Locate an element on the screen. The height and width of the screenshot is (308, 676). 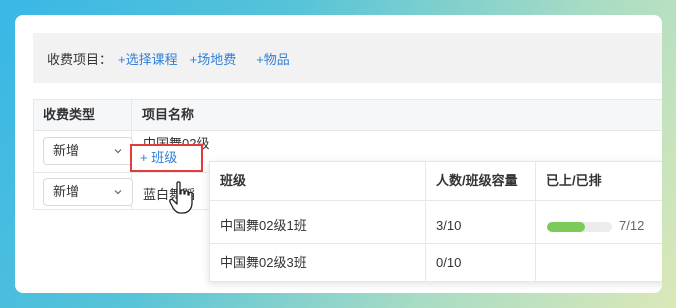
hand-cursor-icon is located at coordinates (181, 197).